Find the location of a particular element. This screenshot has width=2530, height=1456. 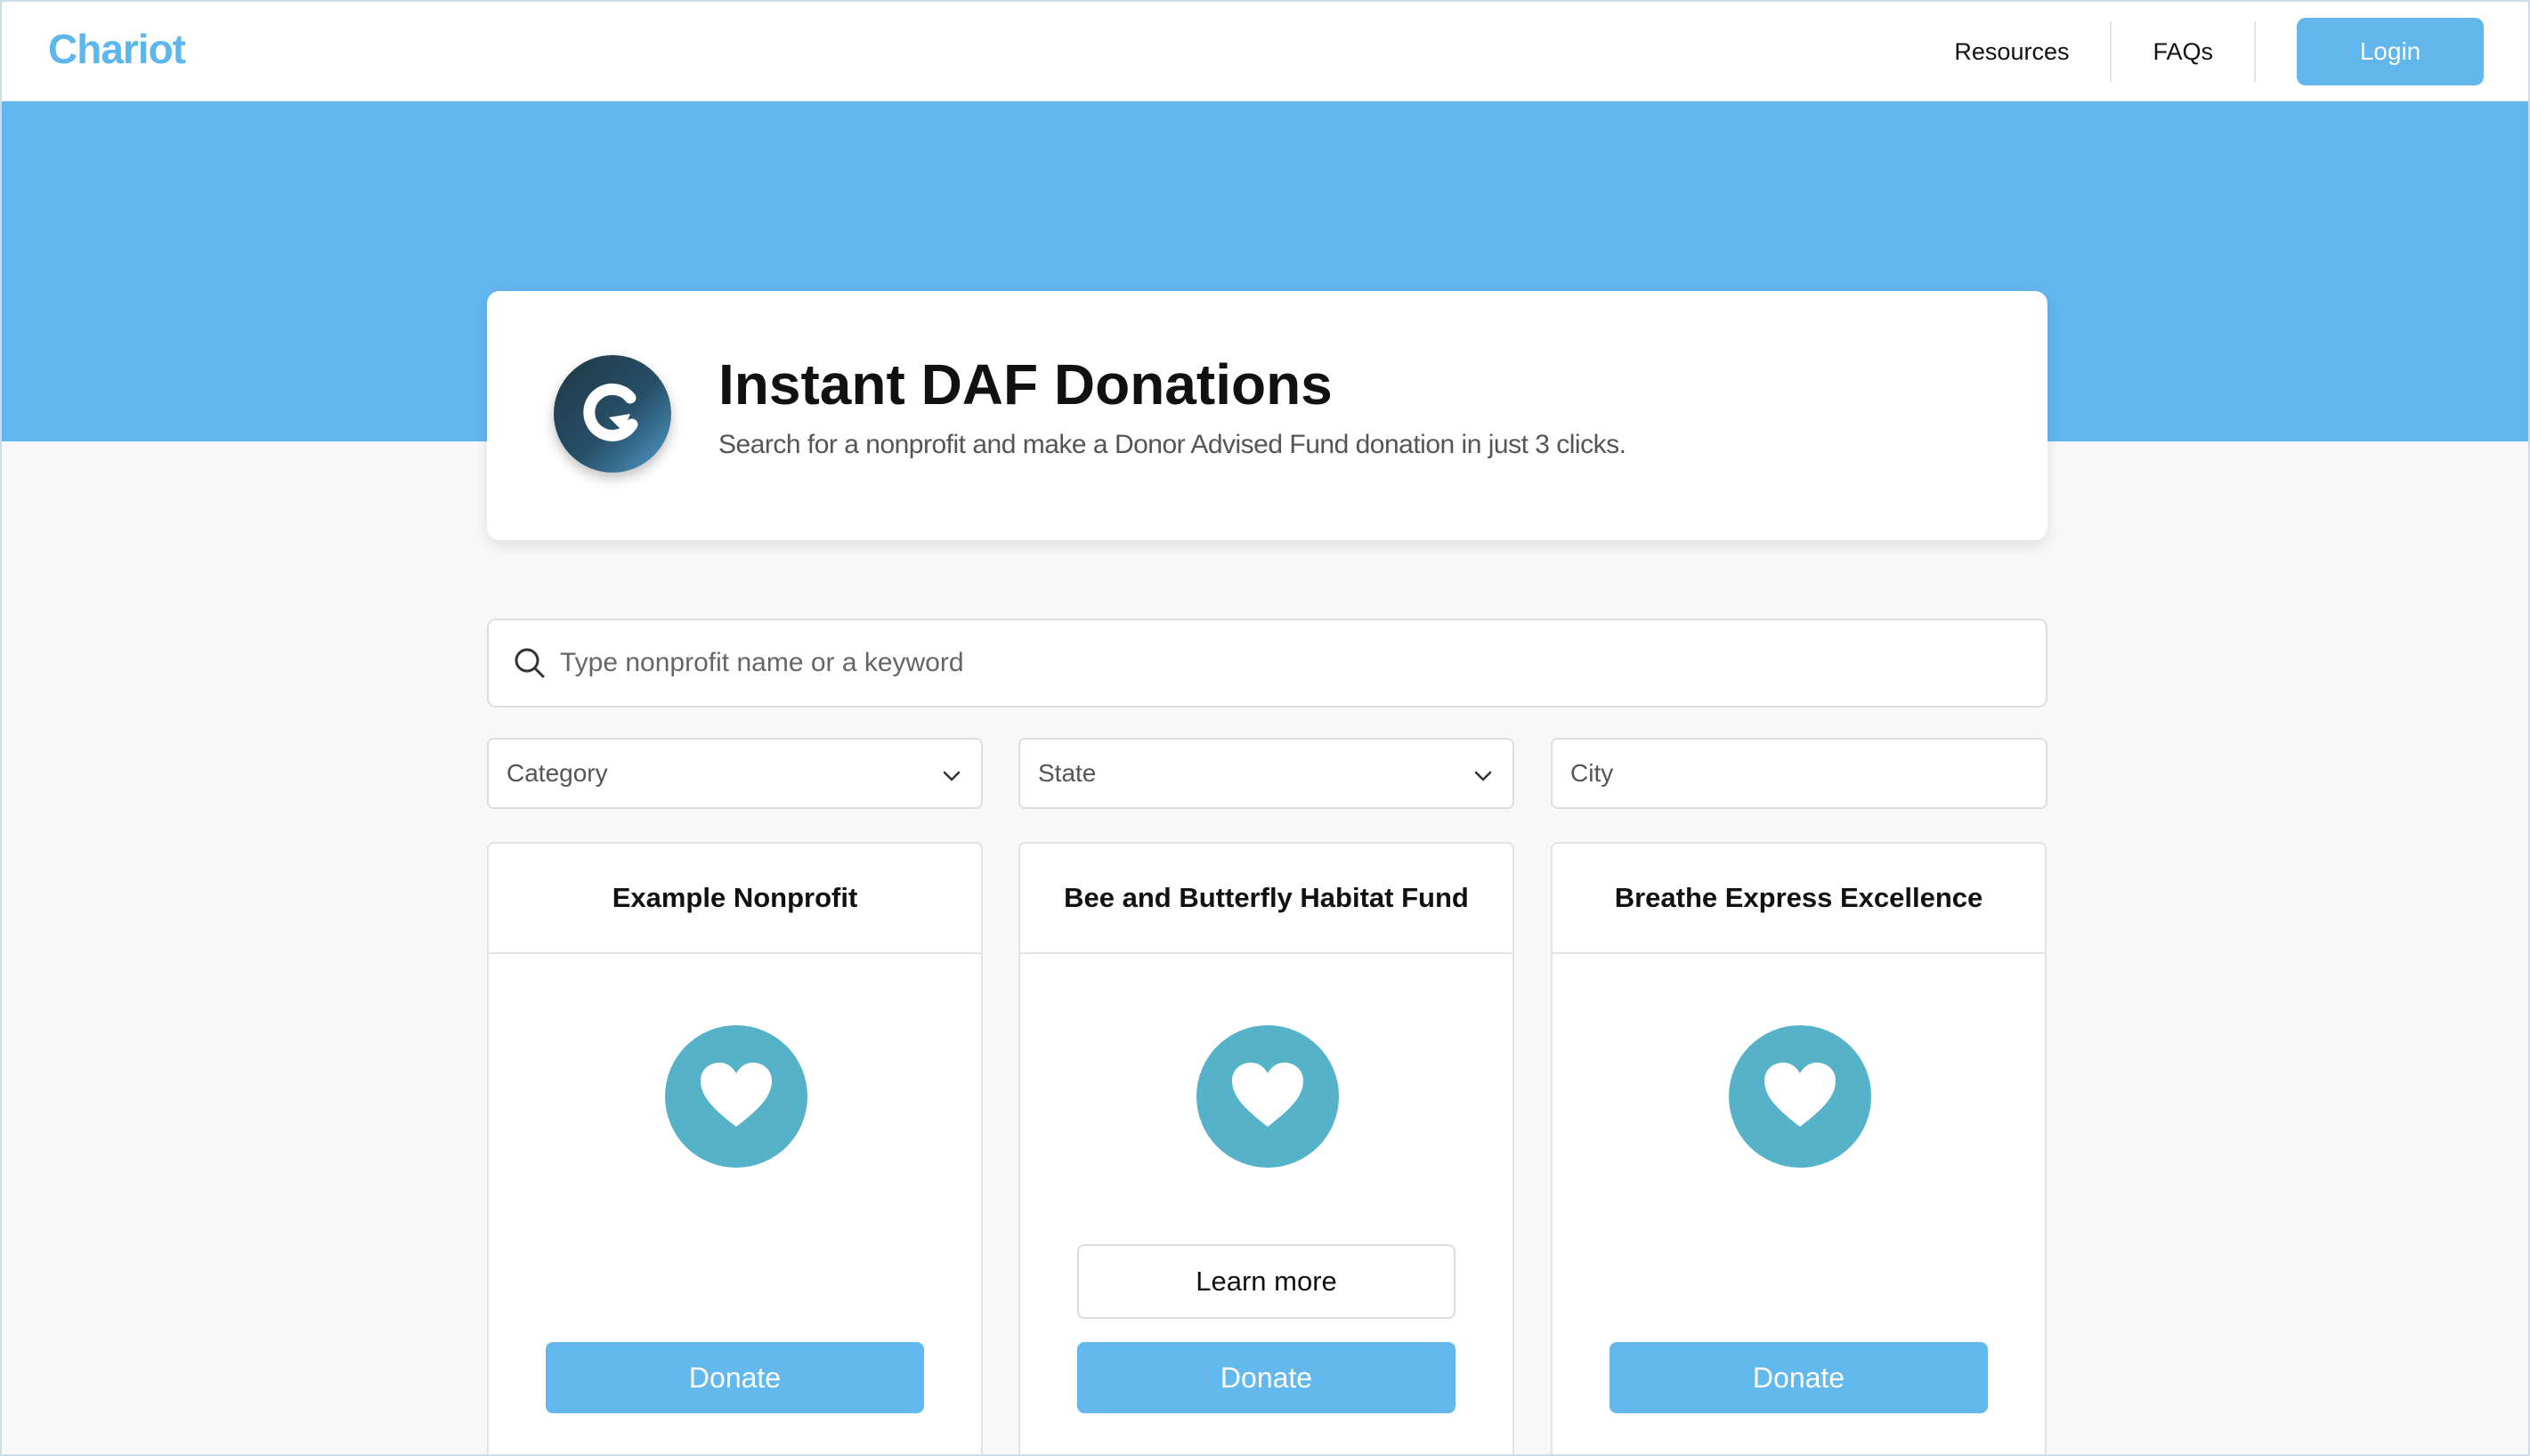

search-icon is located at coordinates (530, 663).